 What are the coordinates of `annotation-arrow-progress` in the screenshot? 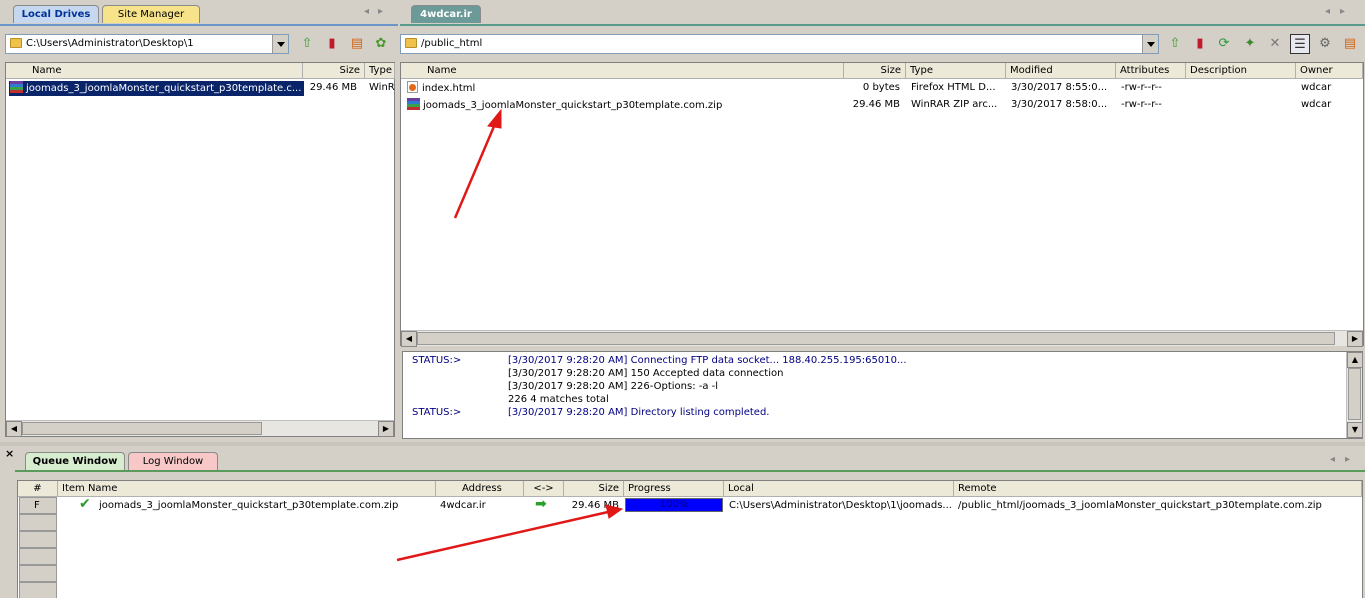 It's located at (502, 536).